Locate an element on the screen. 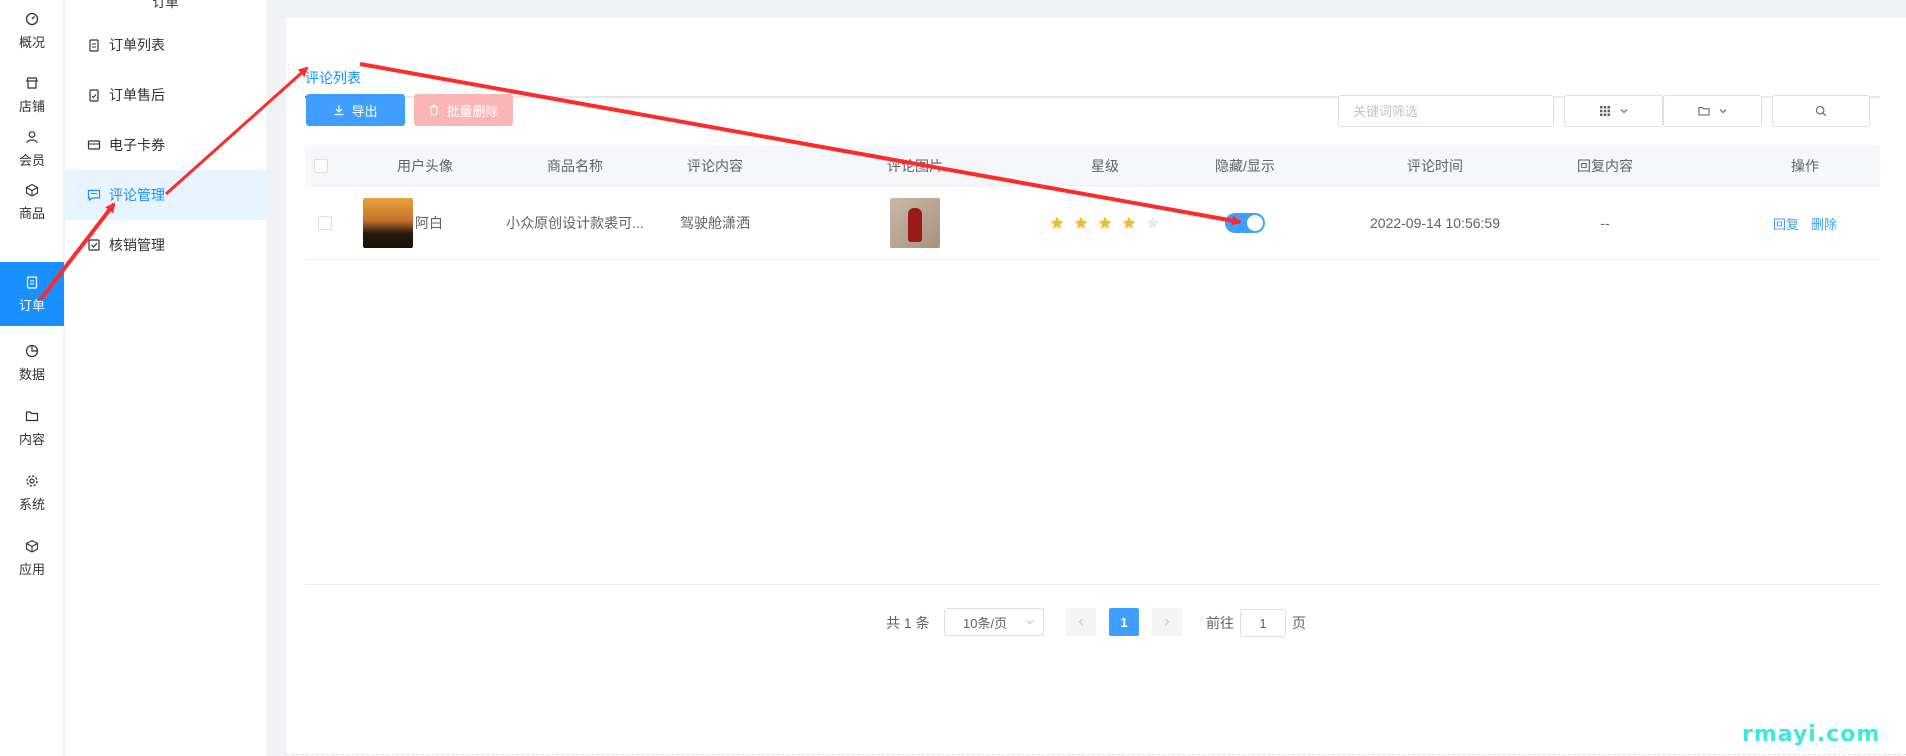 Image resolution: width=1906 pixels, height=756 pixels. column-header: 用户头像 is located at coordinates (425, 166).